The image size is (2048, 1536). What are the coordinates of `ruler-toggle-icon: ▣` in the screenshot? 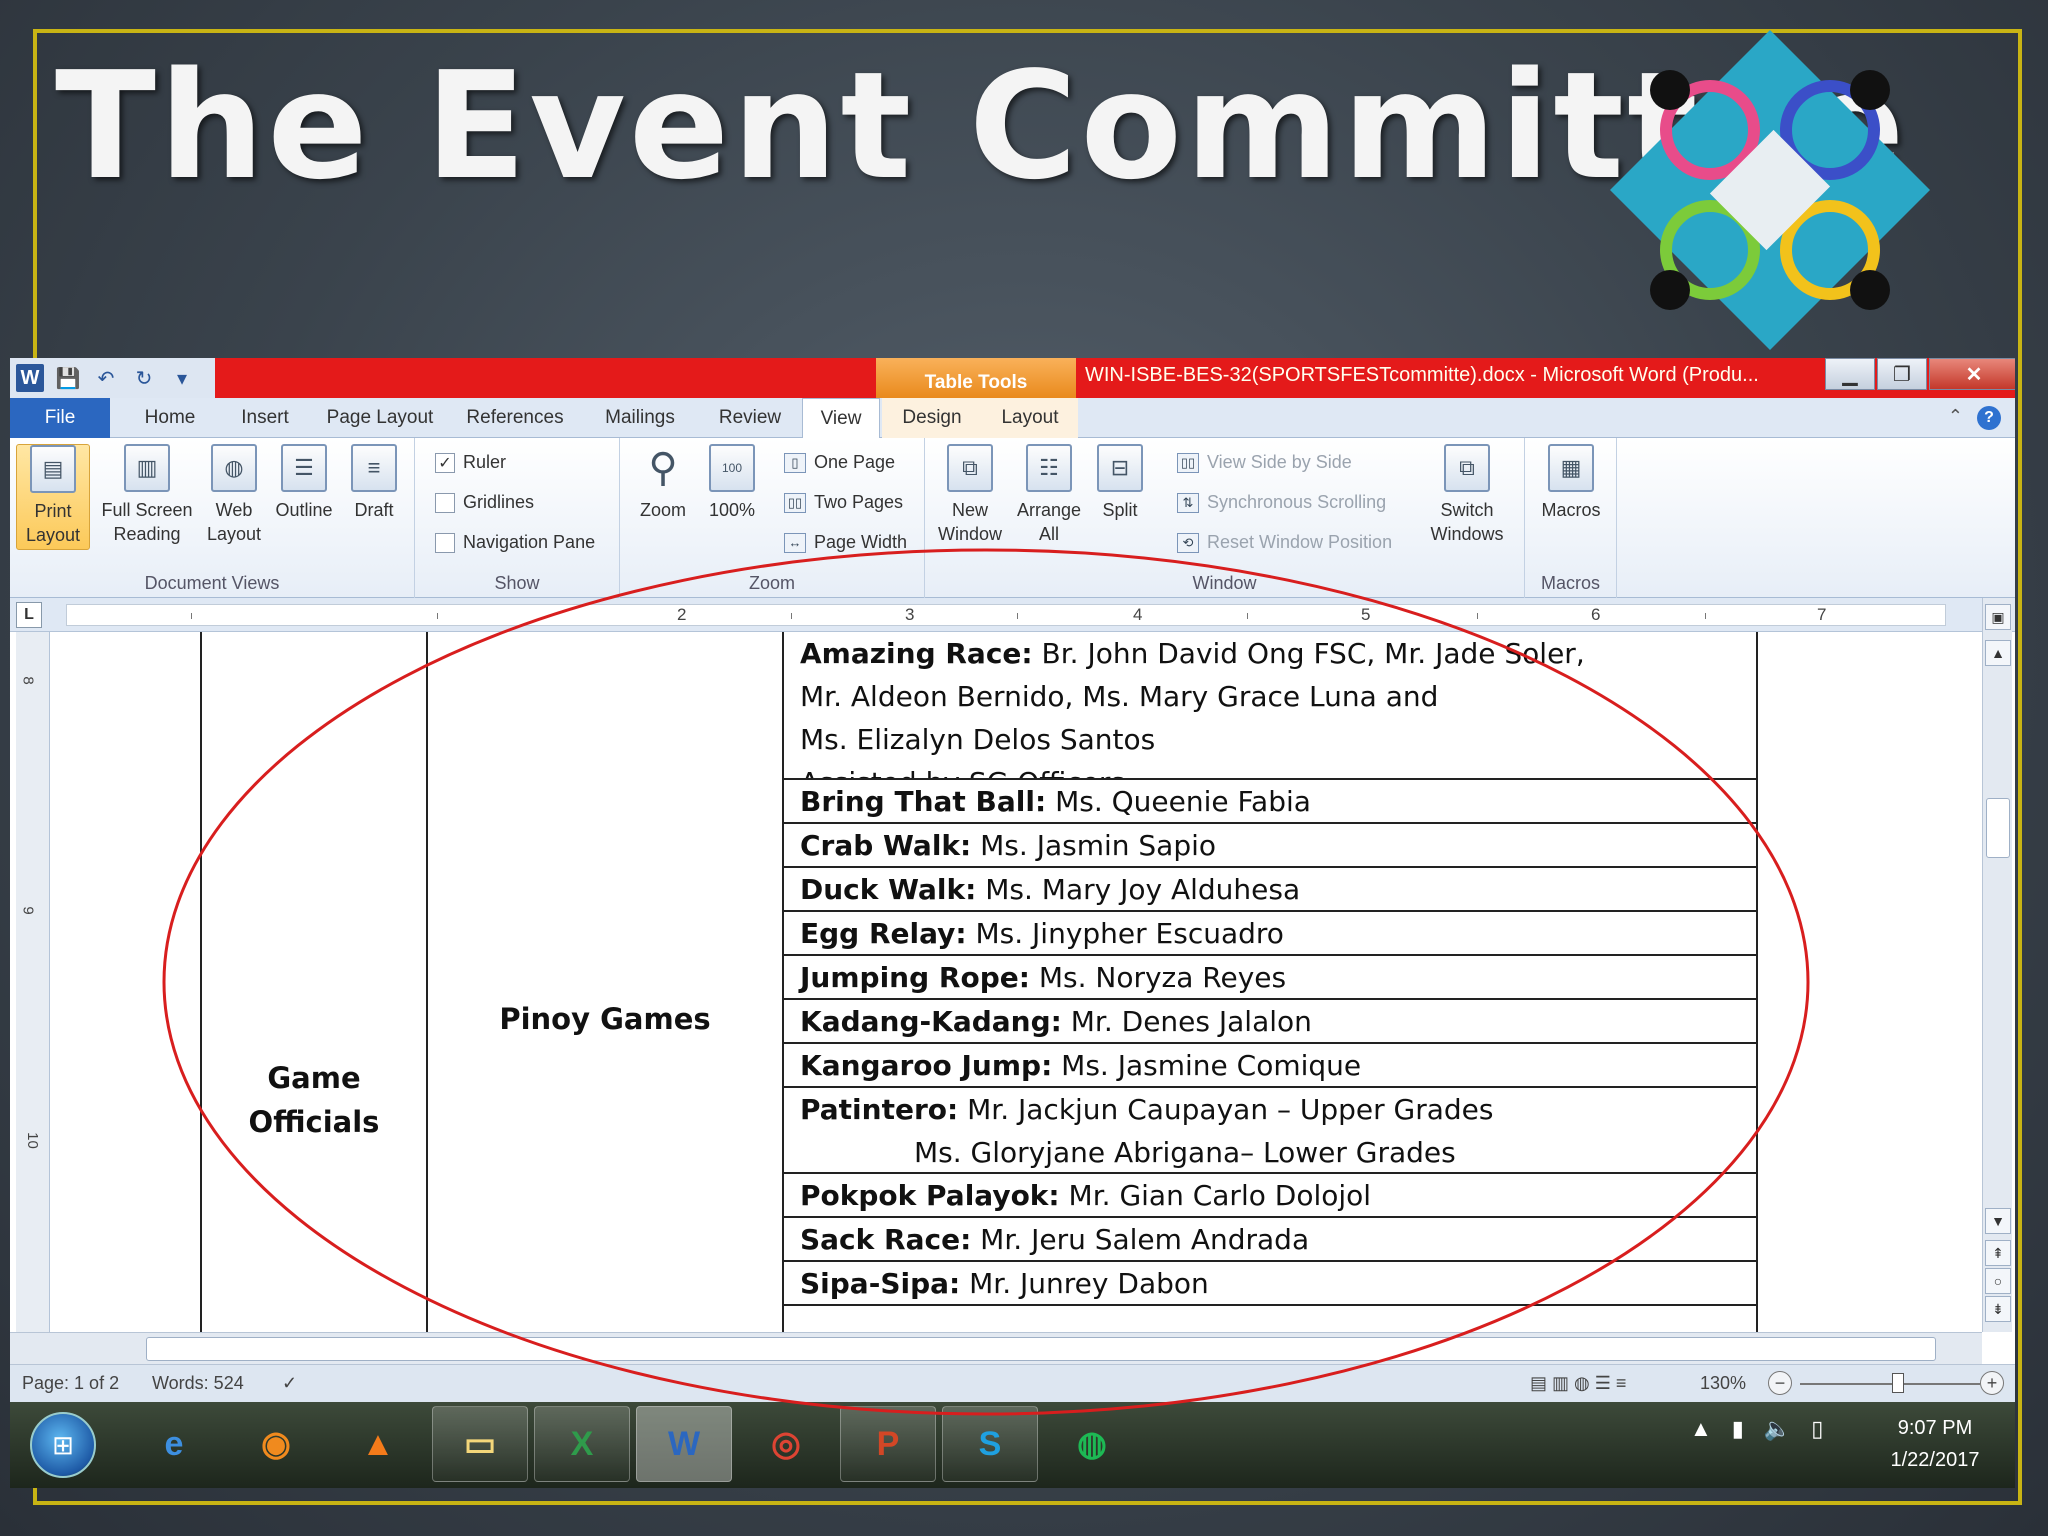 It's located at (1998, 617).